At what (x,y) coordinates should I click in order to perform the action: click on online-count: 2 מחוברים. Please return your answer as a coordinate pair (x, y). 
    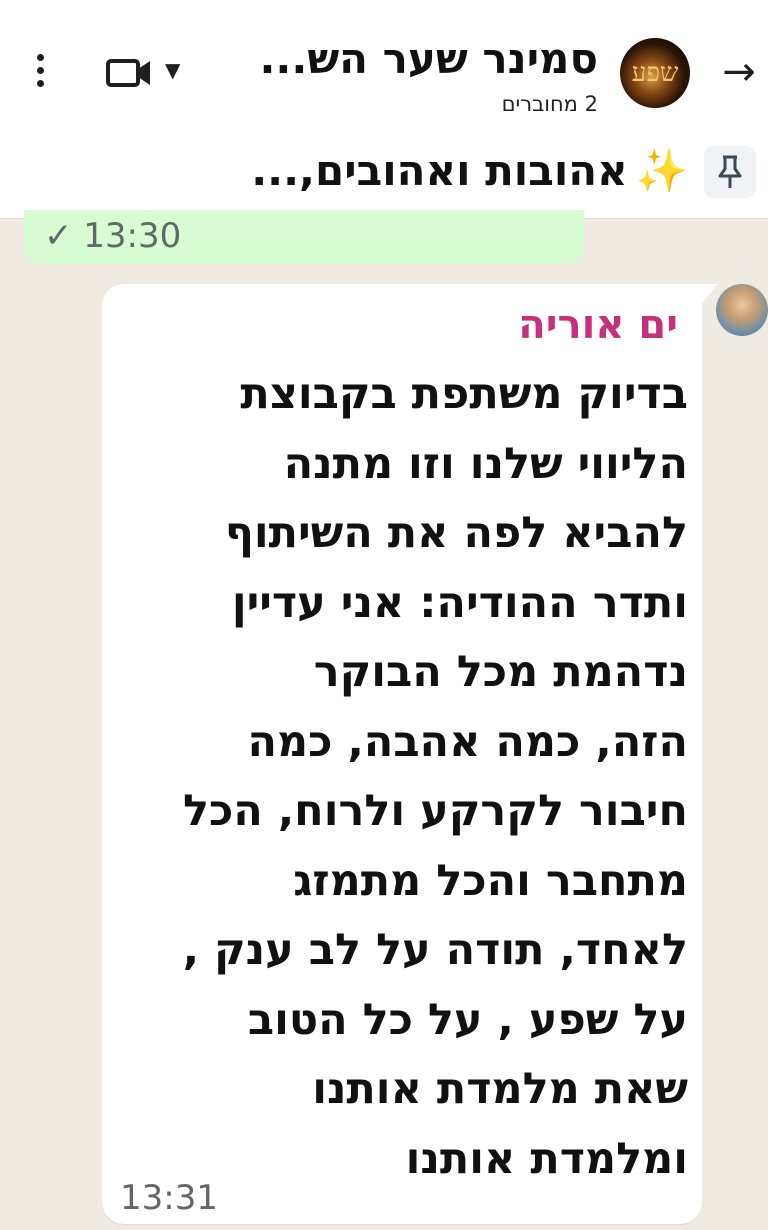
    Looking at the image, I should click on (549, 104).